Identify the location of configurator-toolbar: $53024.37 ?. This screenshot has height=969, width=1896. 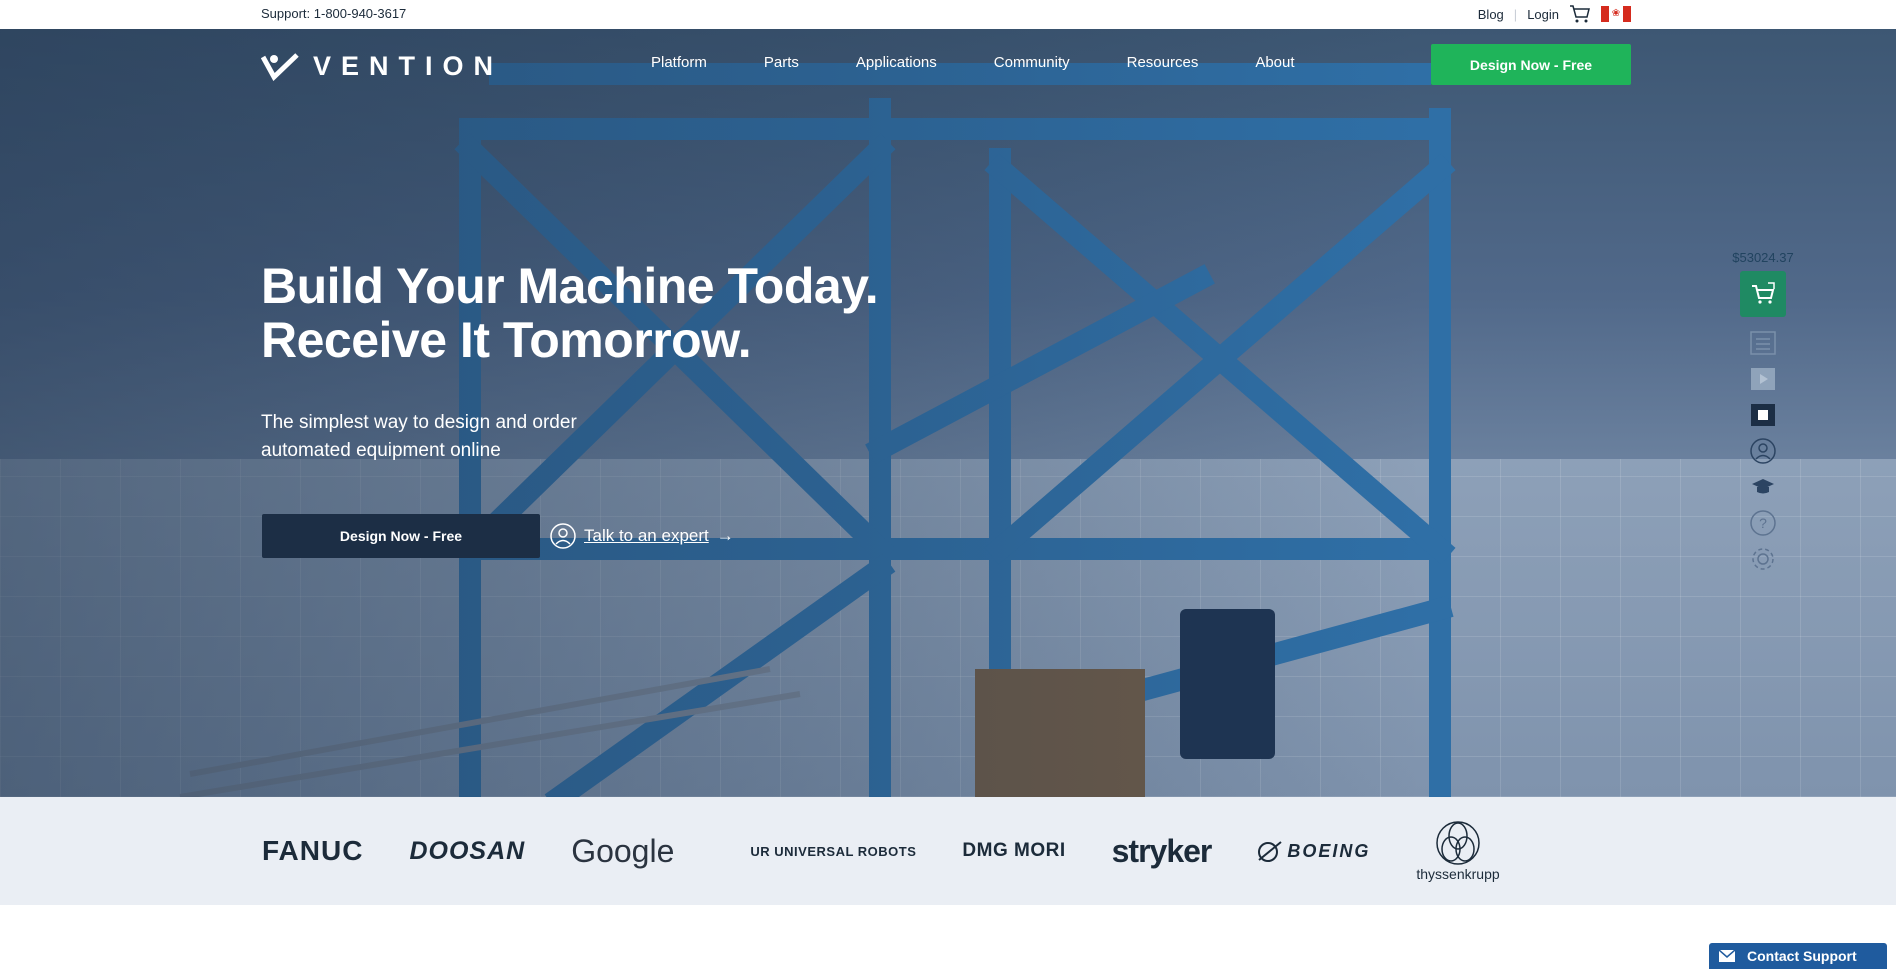
(1763, 413).